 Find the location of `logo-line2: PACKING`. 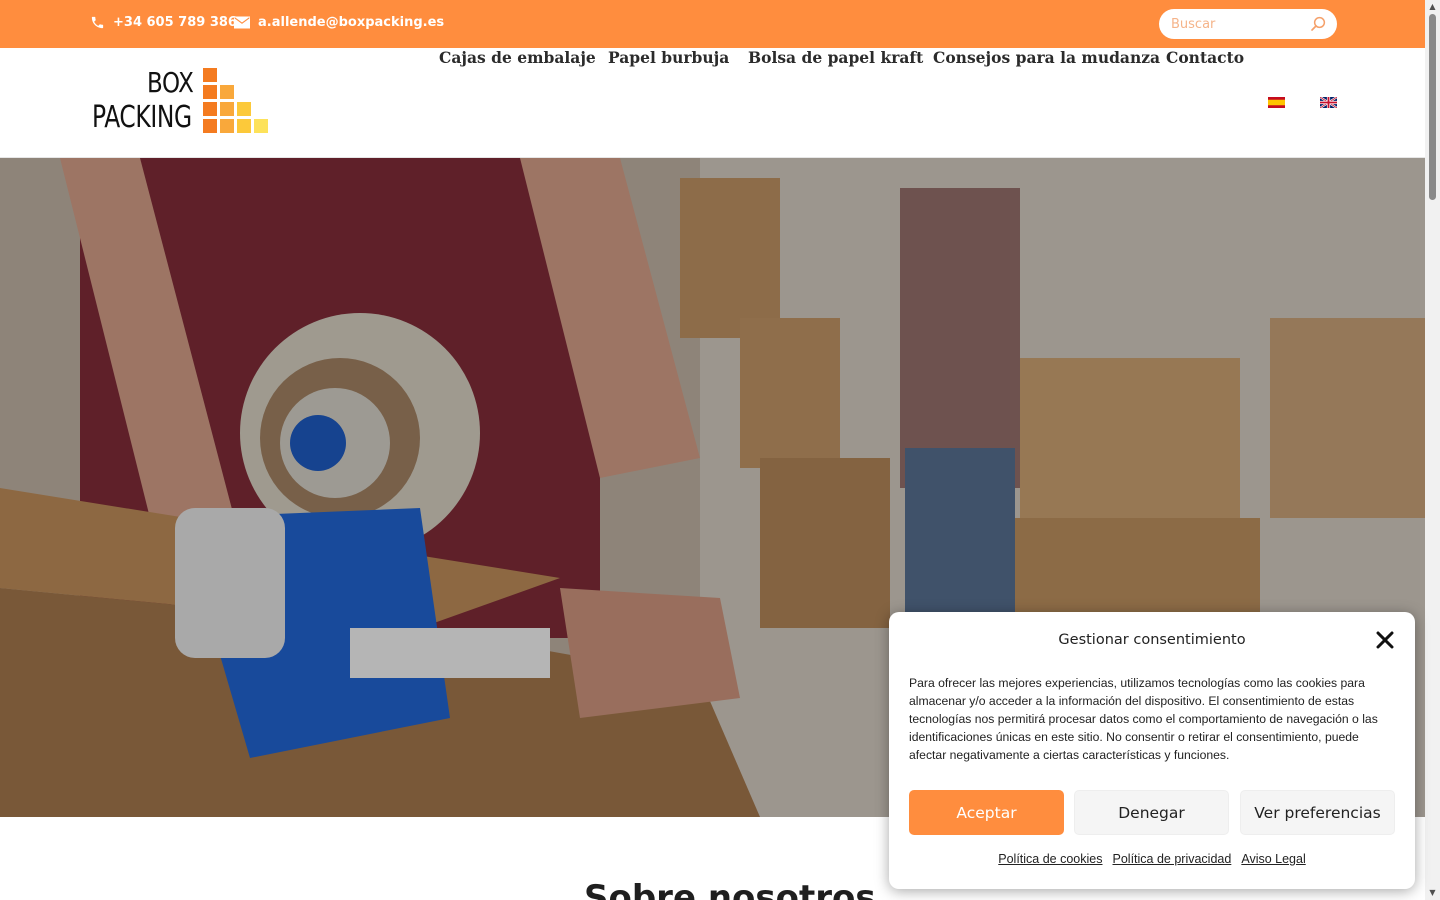

logo-line2: PACKING is located at coordinates (142, 117).